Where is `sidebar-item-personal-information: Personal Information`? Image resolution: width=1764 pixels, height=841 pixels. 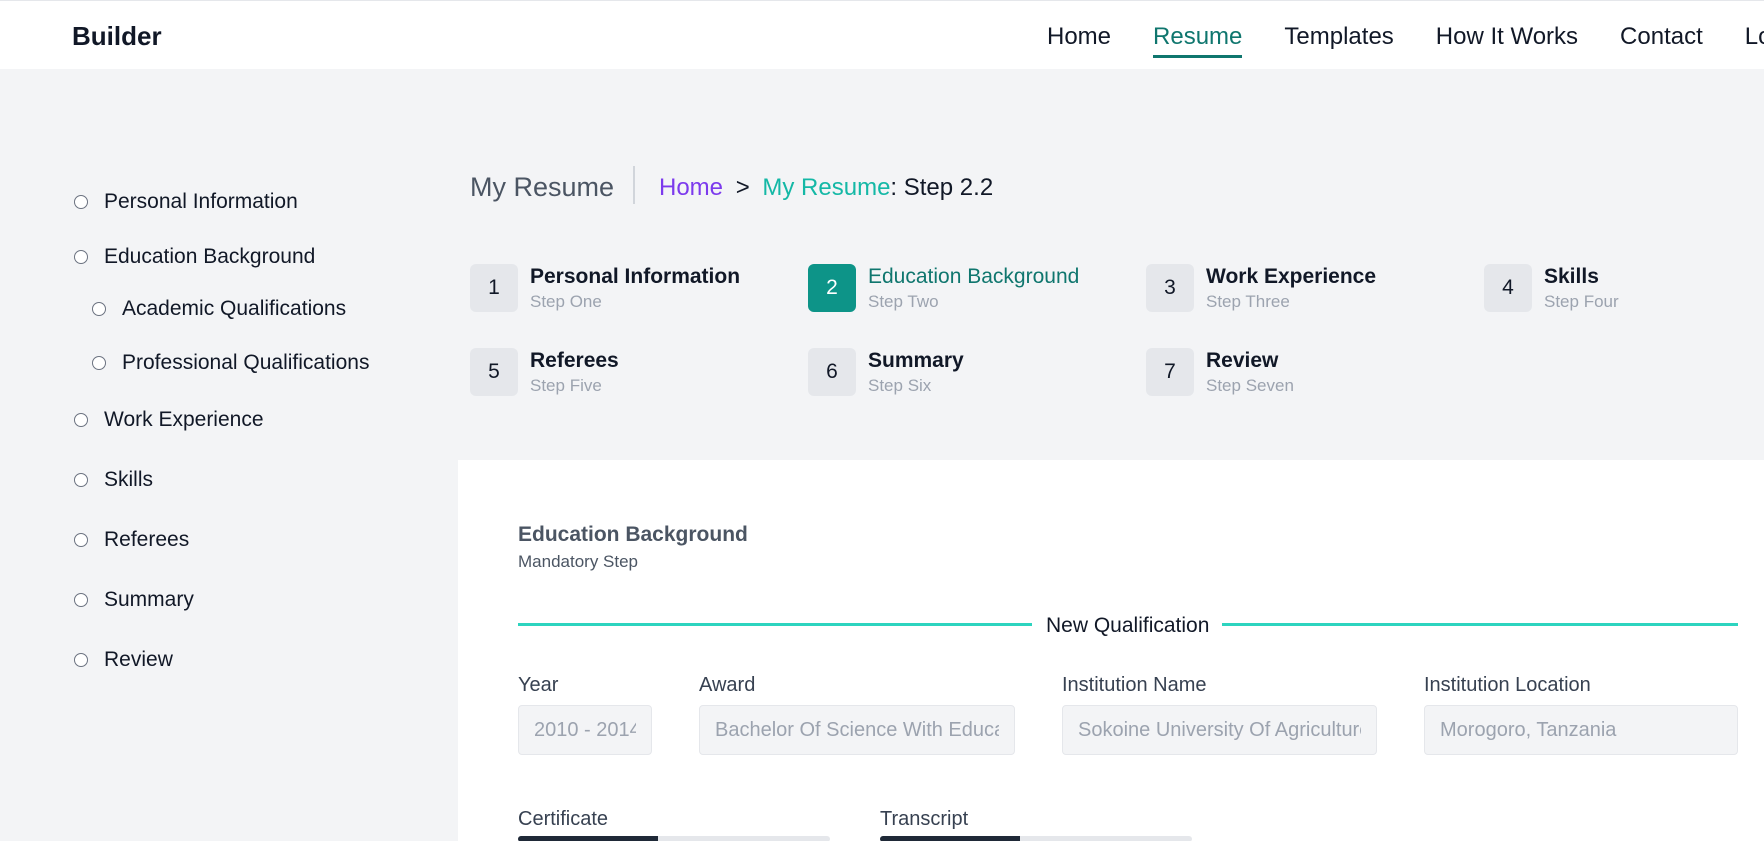 sidebar-item-personal-information: Personal Information is located at coordinates (221, 202).